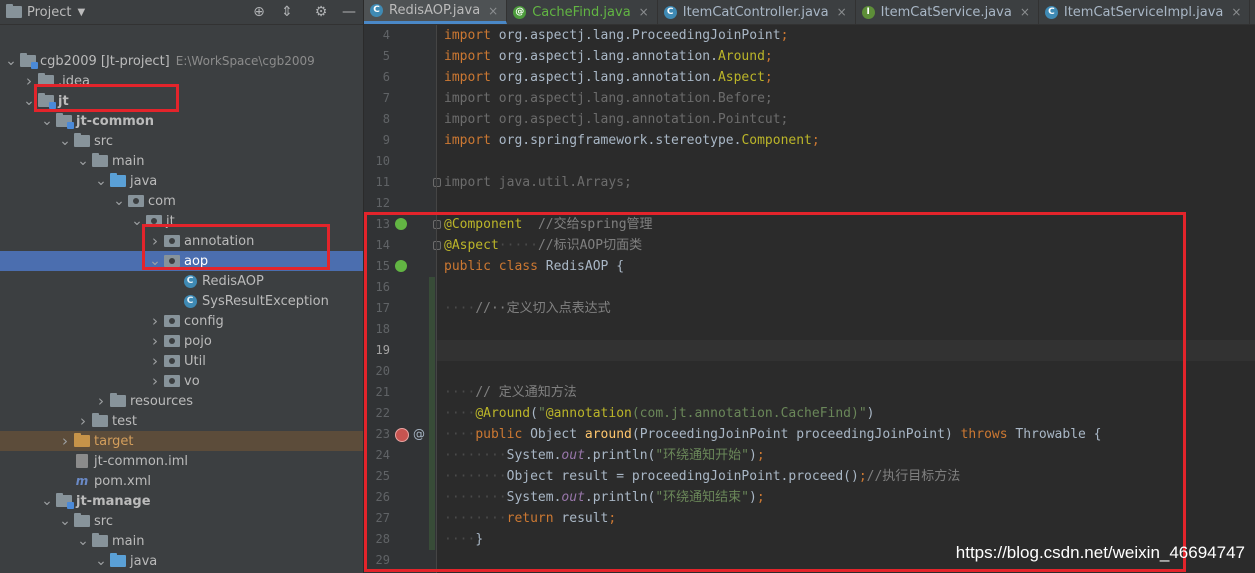 The image size is (1255, 573). Describe the element at coordinates (181, 341) in the screenshot. I see `tree-item: › pojo` at that location.